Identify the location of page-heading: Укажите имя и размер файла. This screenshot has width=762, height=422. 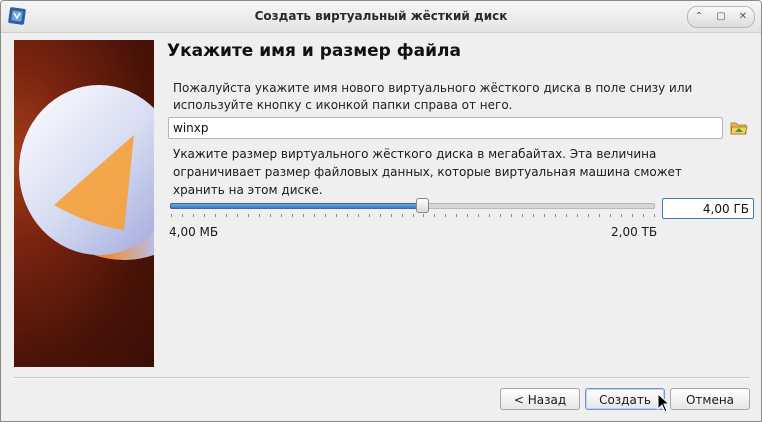
(314, 51).